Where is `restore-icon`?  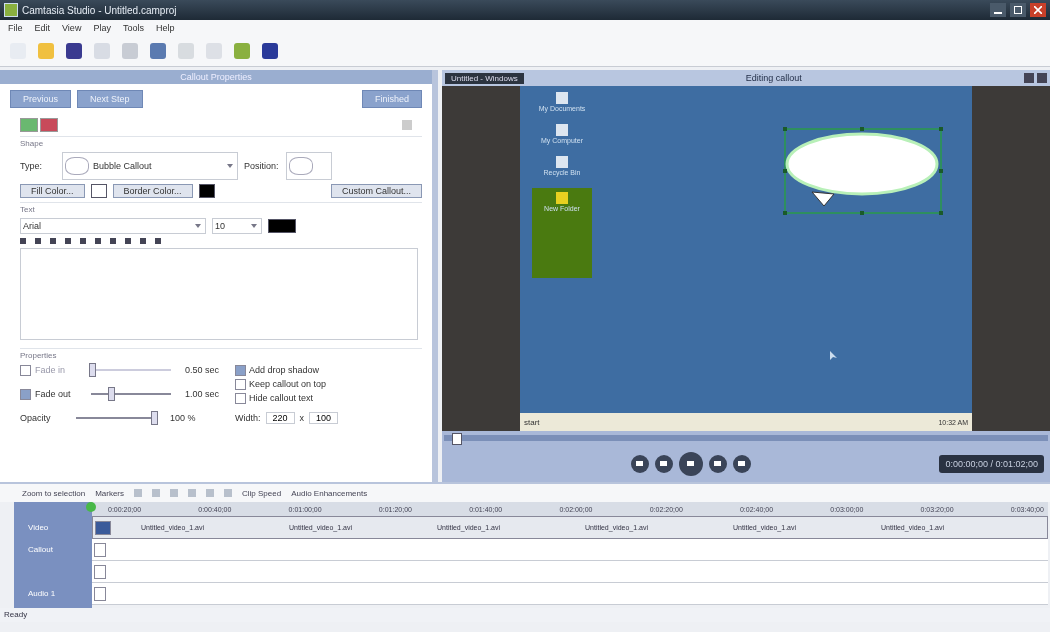 restore-icon is located at coordinates (1029, 78).